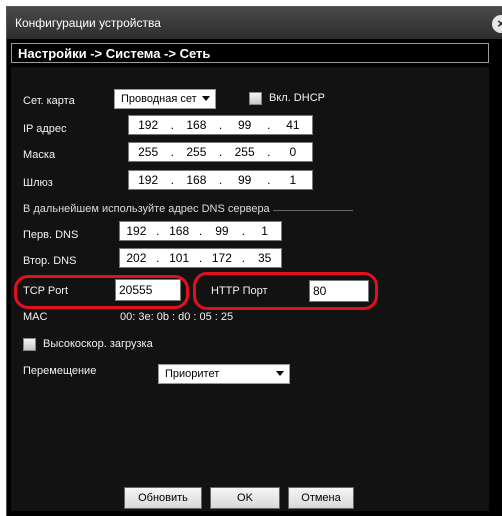 This screenshot has height=516, width=502. Describe the element at coordinates (39, 155) in the screenshot. I see `mask-label: Маска` at that location.